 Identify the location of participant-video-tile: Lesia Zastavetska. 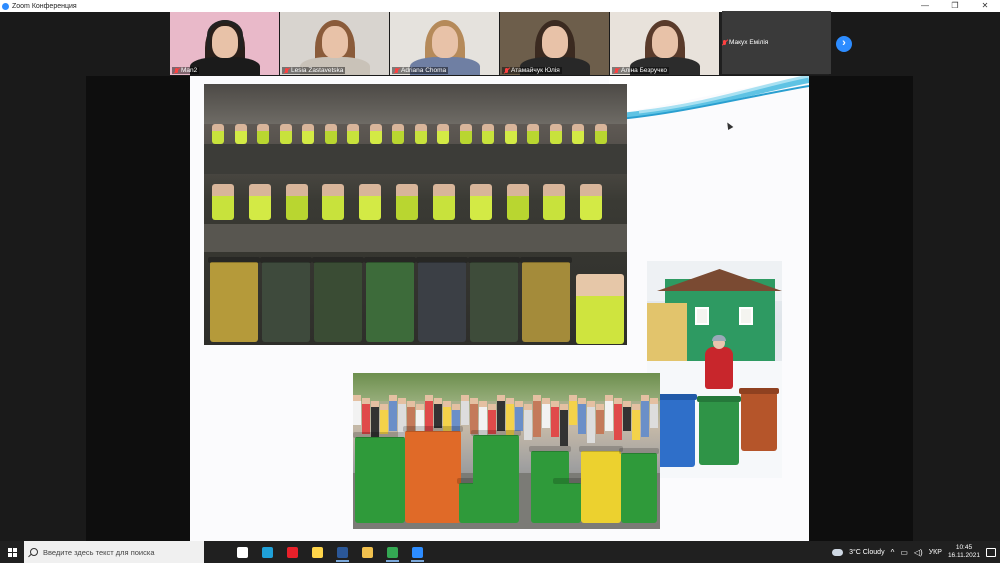
(334, 43).